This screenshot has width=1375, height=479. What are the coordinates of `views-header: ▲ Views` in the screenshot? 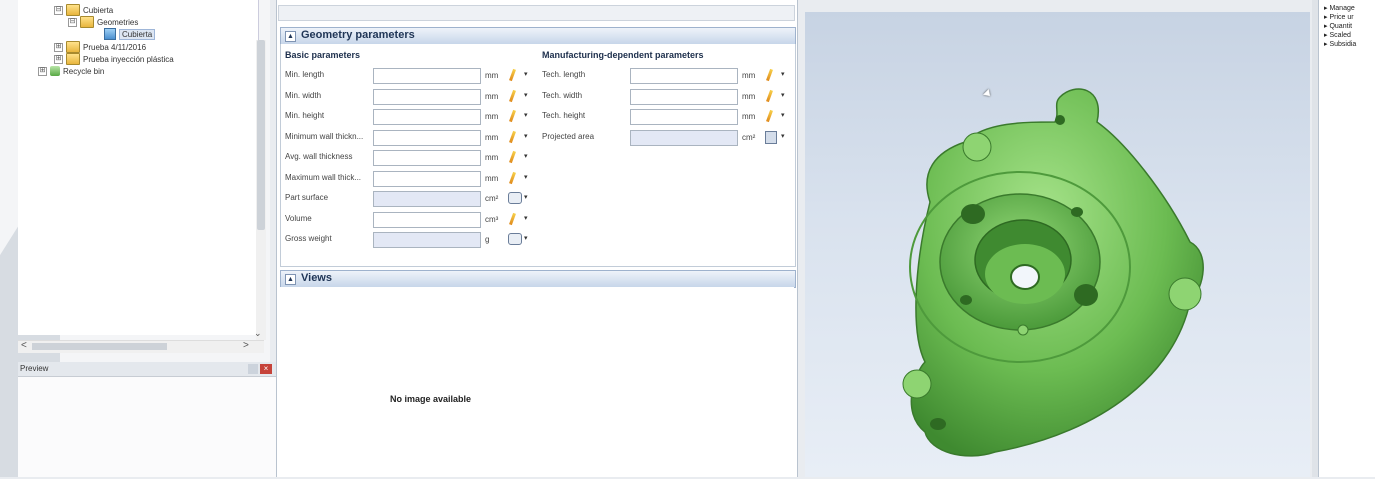 It's located at (538, 279).